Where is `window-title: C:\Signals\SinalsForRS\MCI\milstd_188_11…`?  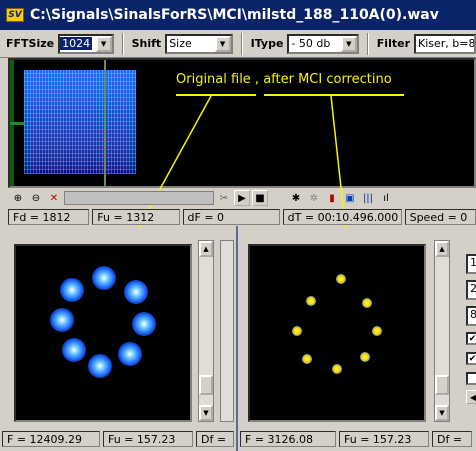 window-title: C:\Signals\SinalsForRS\MCI\milstd_188_11… is located at coordinates (234, 15).